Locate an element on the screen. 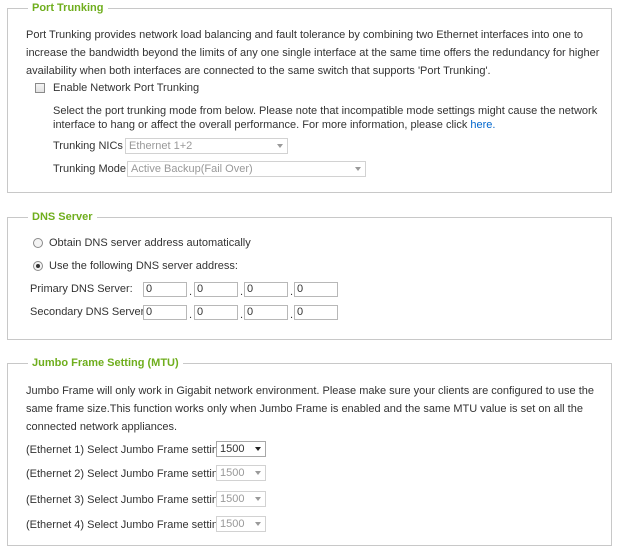  trunking-mode-value: Active Backup(Fail Over) is located at coordinates (192, 169).